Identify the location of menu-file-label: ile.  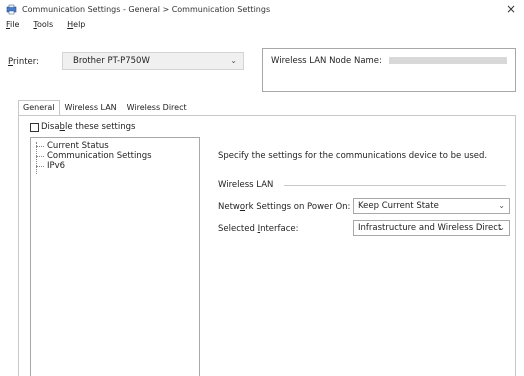
(15, 24).